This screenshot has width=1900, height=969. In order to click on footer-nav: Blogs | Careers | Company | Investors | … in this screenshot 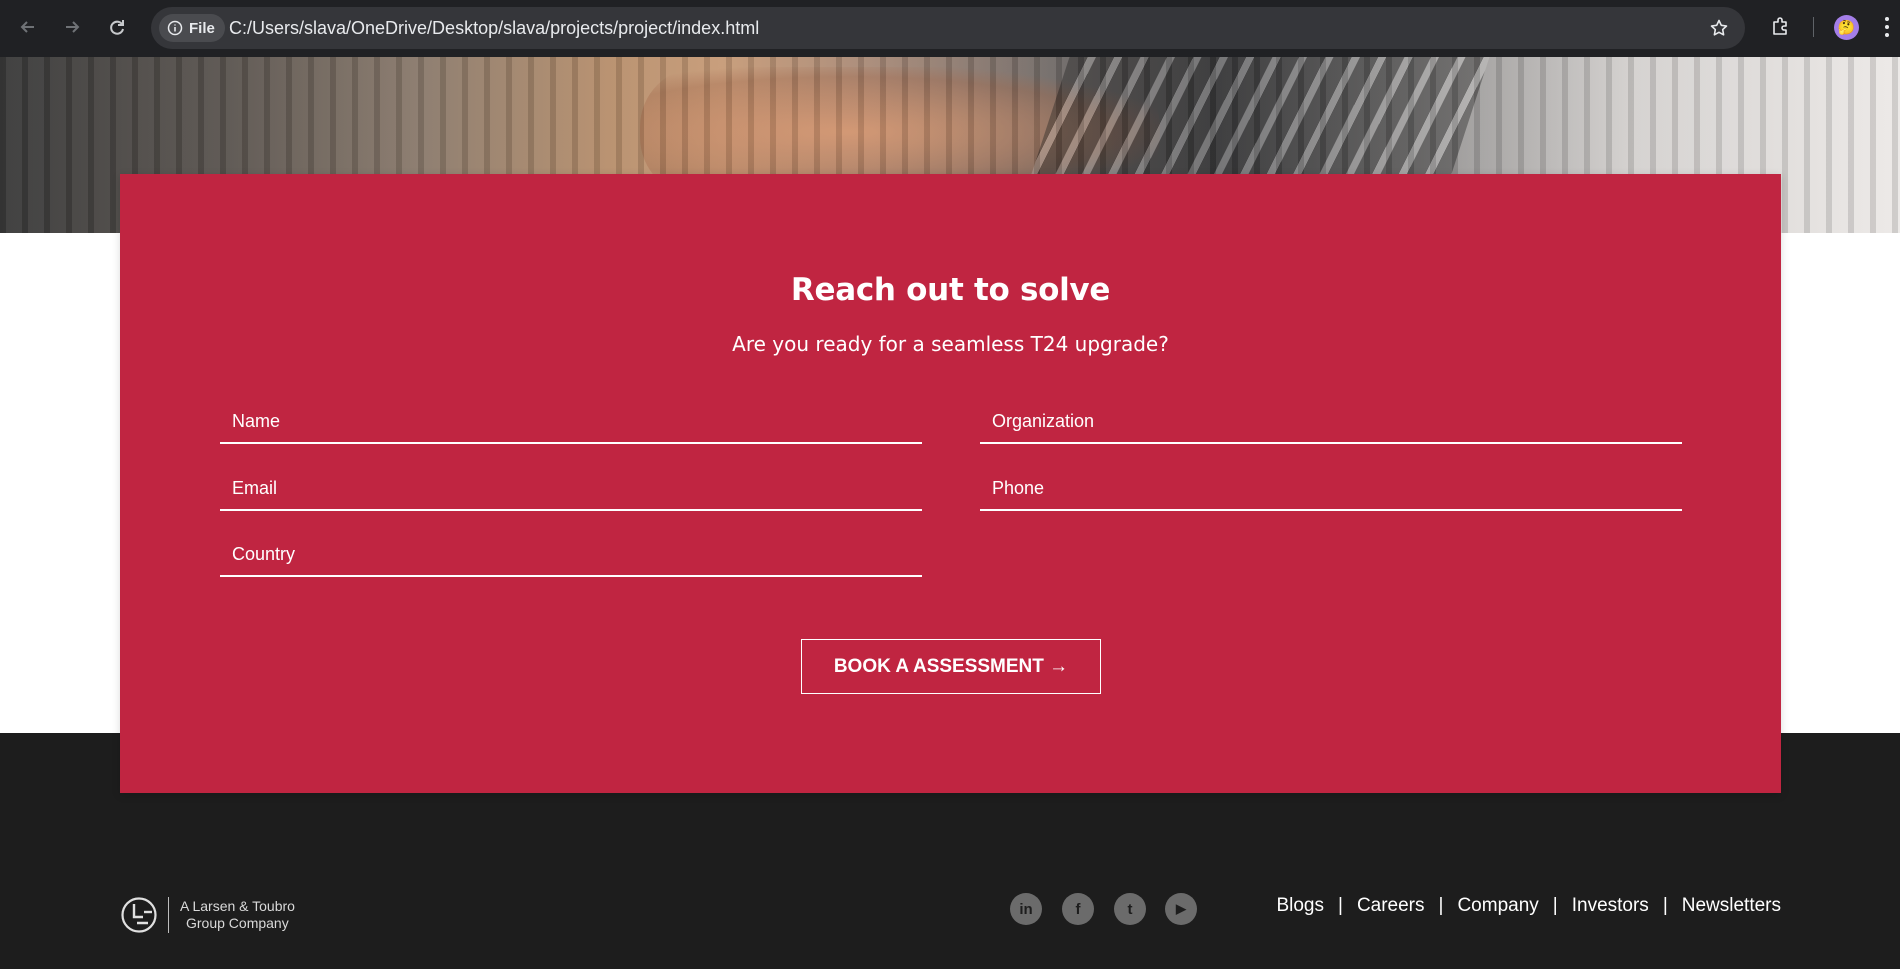, I will do `click(1528, 906)`.